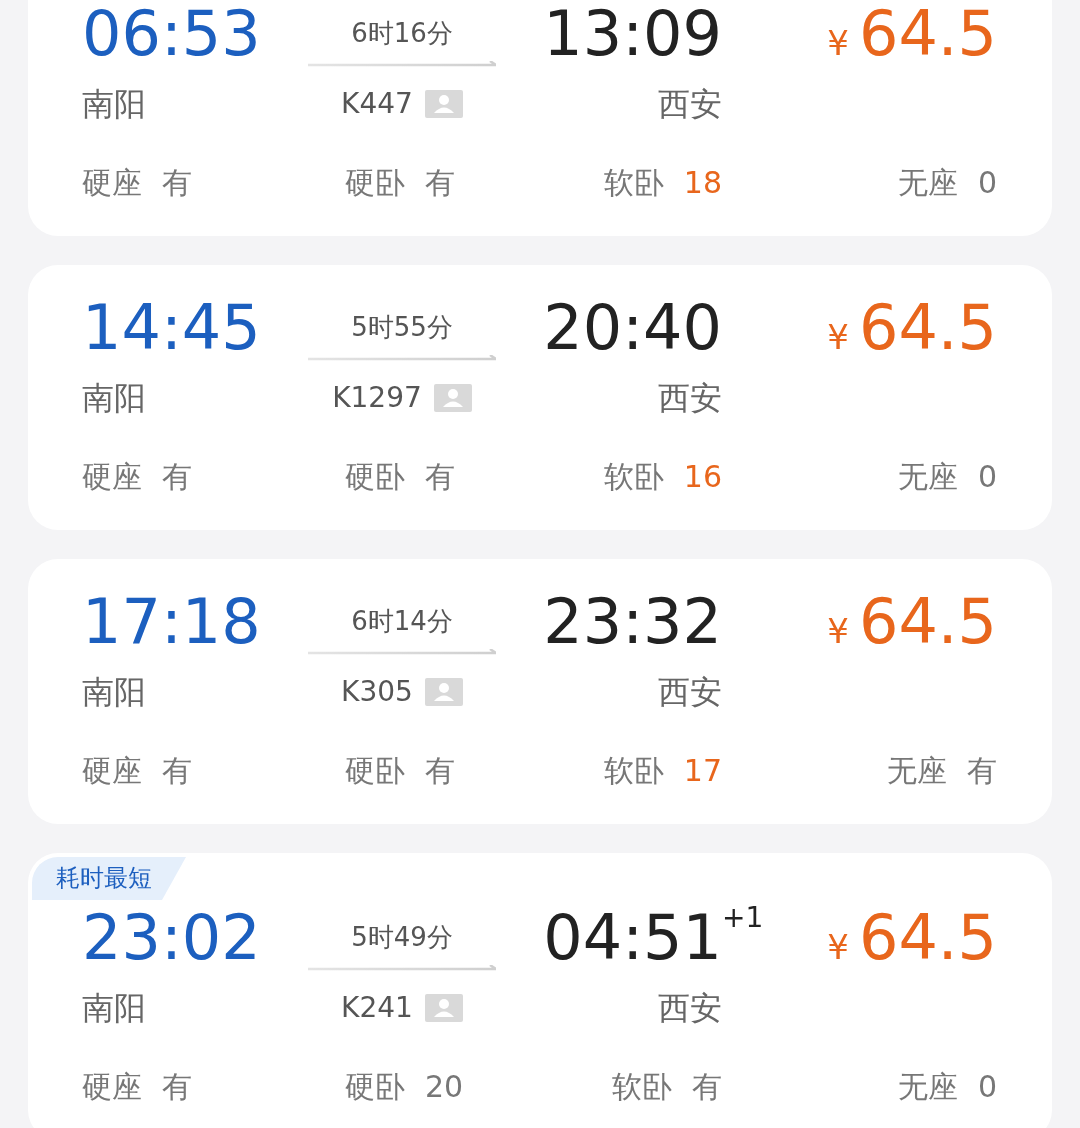 The width and height of the screenshot is (1080, 1128). What do you see at coordinates (402, 621) in the screenshot?
I see `duration: 6时14分` at bounding box center [402, 621].